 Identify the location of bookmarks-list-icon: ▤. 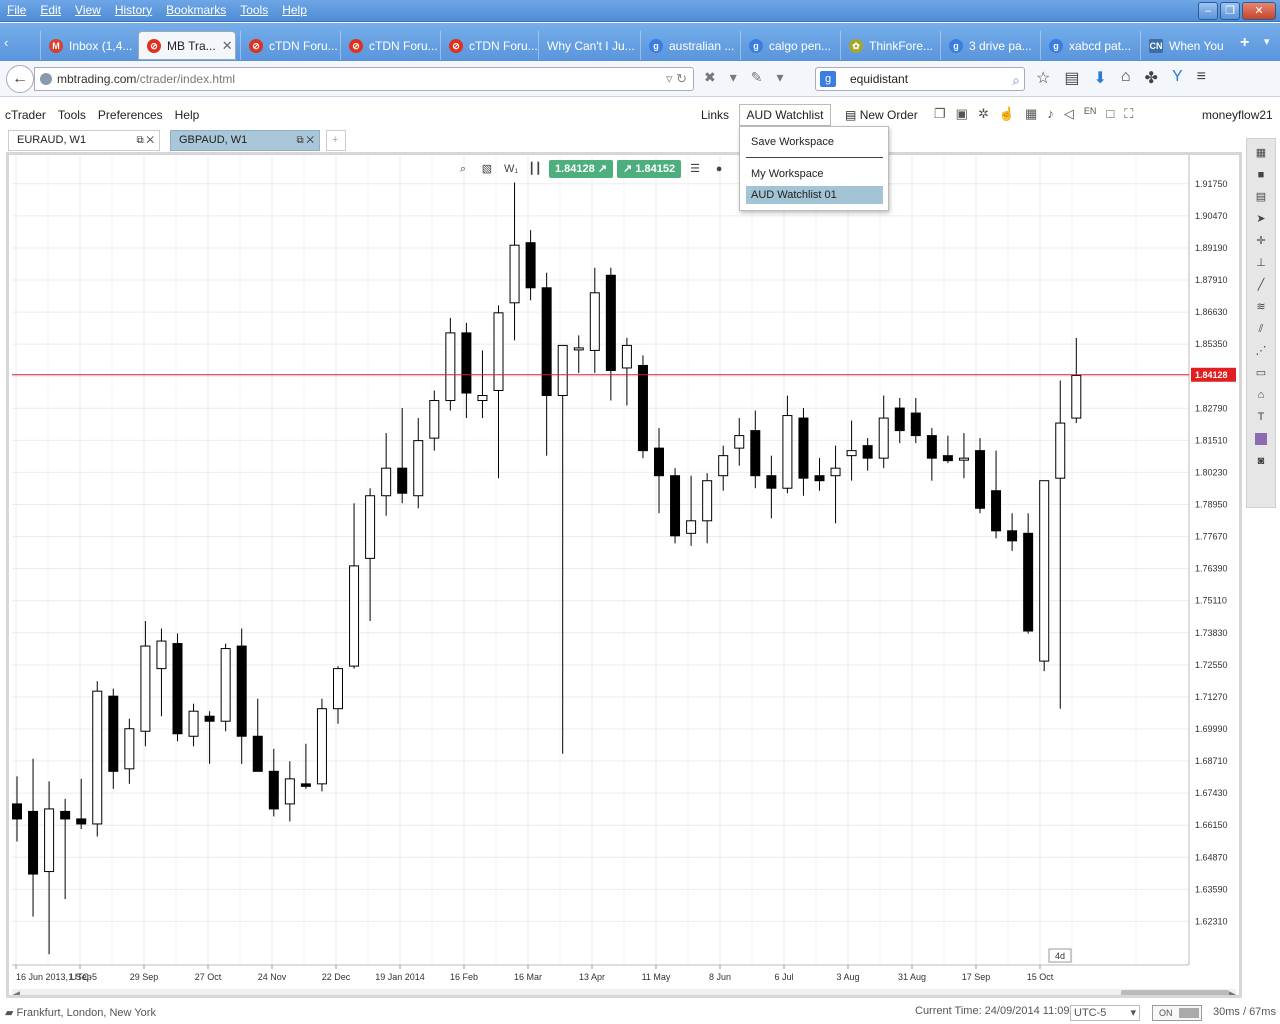
(1071, 78).